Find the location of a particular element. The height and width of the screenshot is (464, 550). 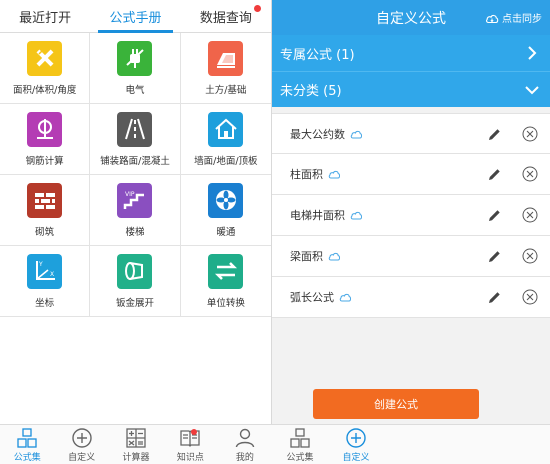

sheet-metal-icon is located at coordinates (135, 271).